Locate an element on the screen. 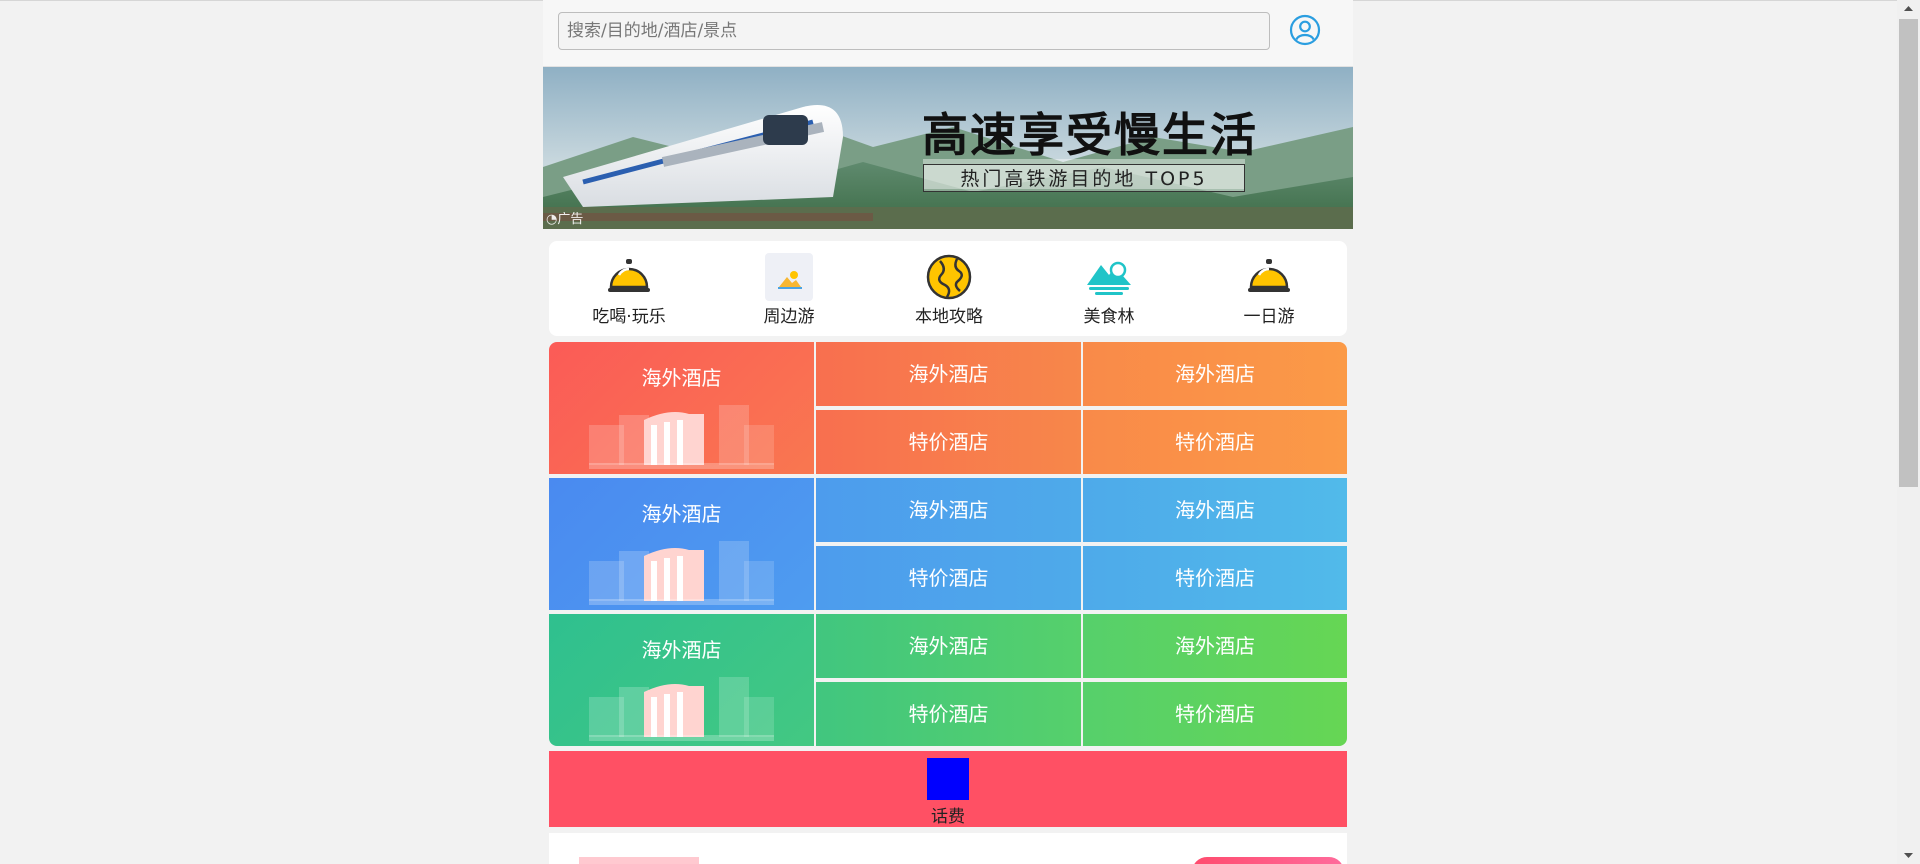 This screenshot has height=864, width=1920. phone-bill-icon is located at coordinates (948, 779).